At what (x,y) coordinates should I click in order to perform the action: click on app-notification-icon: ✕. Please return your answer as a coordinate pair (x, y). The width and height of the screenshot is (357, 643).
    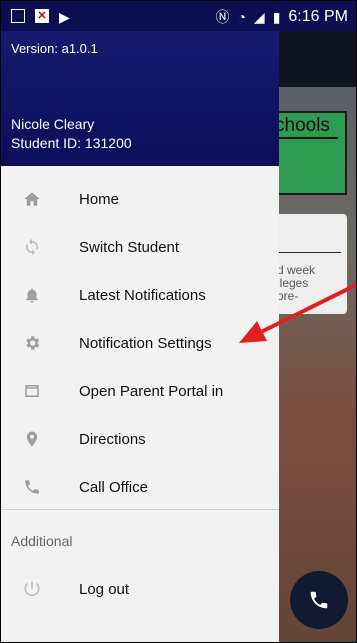
    Looking at the image, I should click on (42, 16).